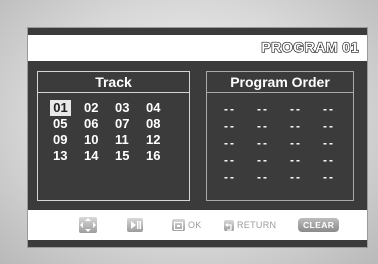 This screenshot has width=378, height=264. I want to click on track-panel-heading: Track, so click(113, 82).